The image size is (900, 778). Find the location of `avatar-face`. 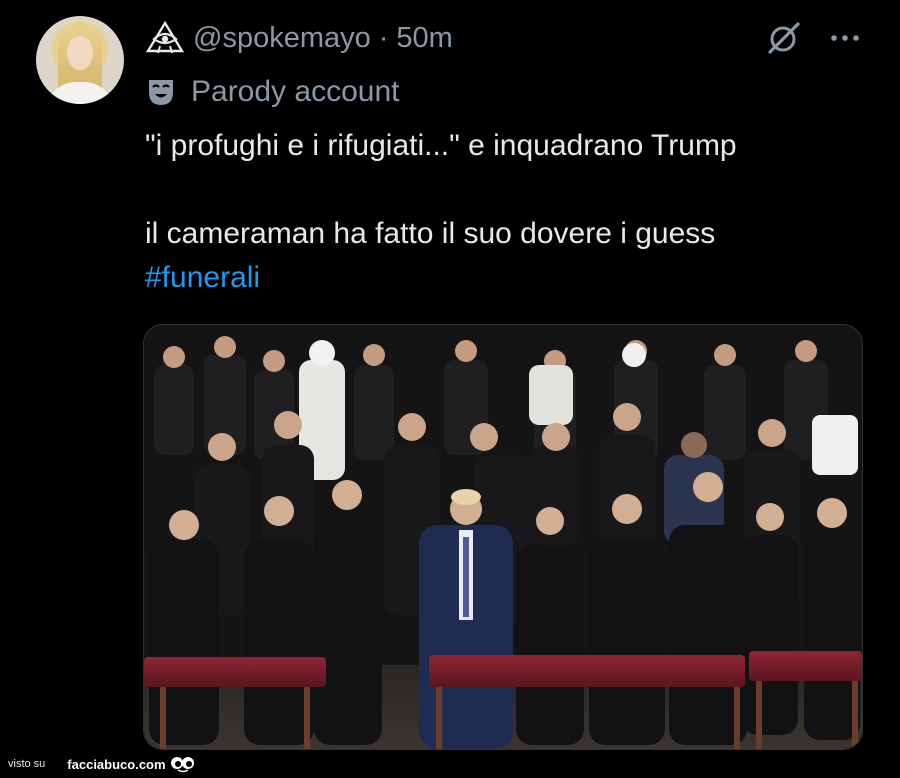

avatar-face is located at coordinates (80, 53).